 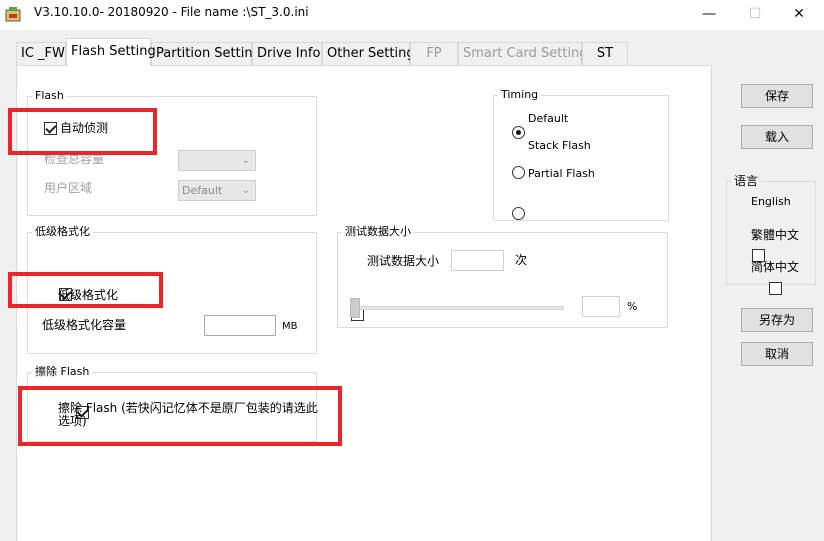 I want to click on test-data-percent-unit: %, so click(x=632, y=306).